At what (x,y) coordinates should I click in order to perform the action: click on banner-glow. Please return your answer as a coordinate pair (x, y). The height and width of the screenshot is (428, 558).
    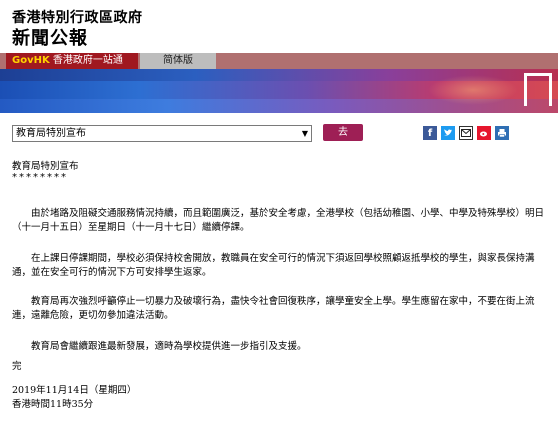
    Looking at the image, I should click on (473, 90).